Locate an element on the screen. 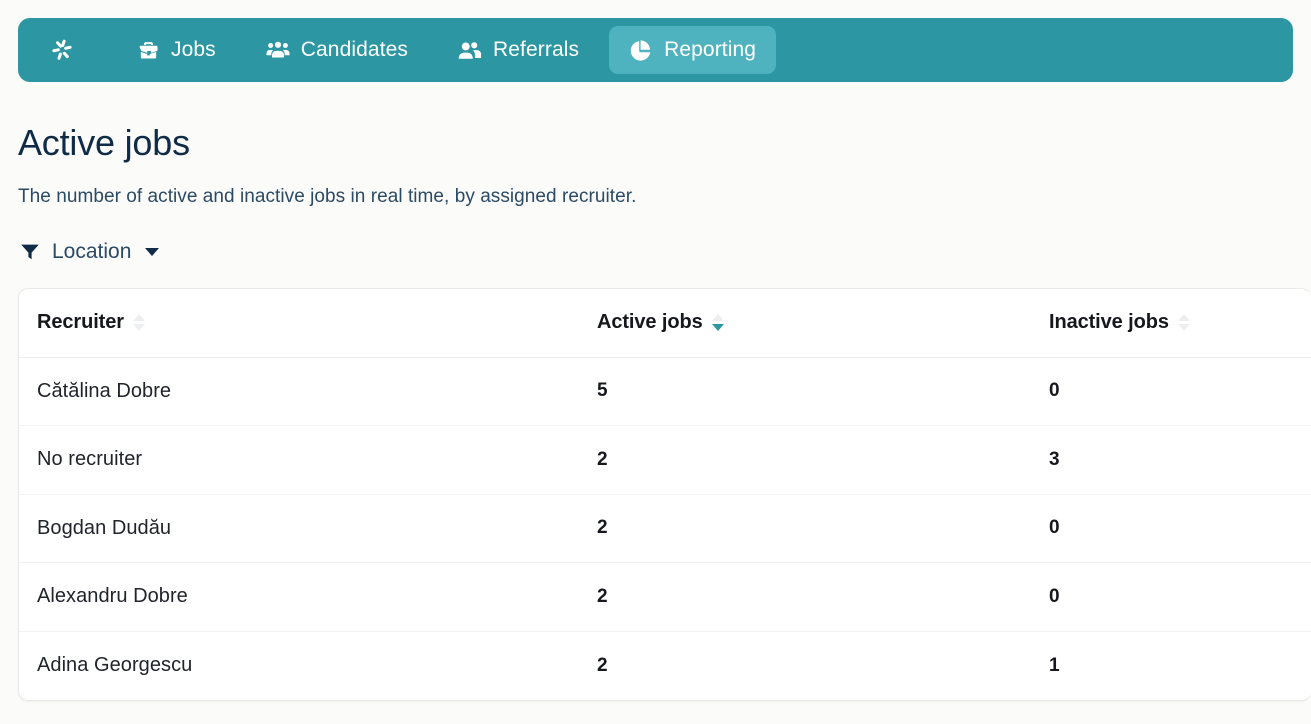 The width and height of the screenshot is (1311, 724). pie-chart-icon is located at coordinates (641, 50).